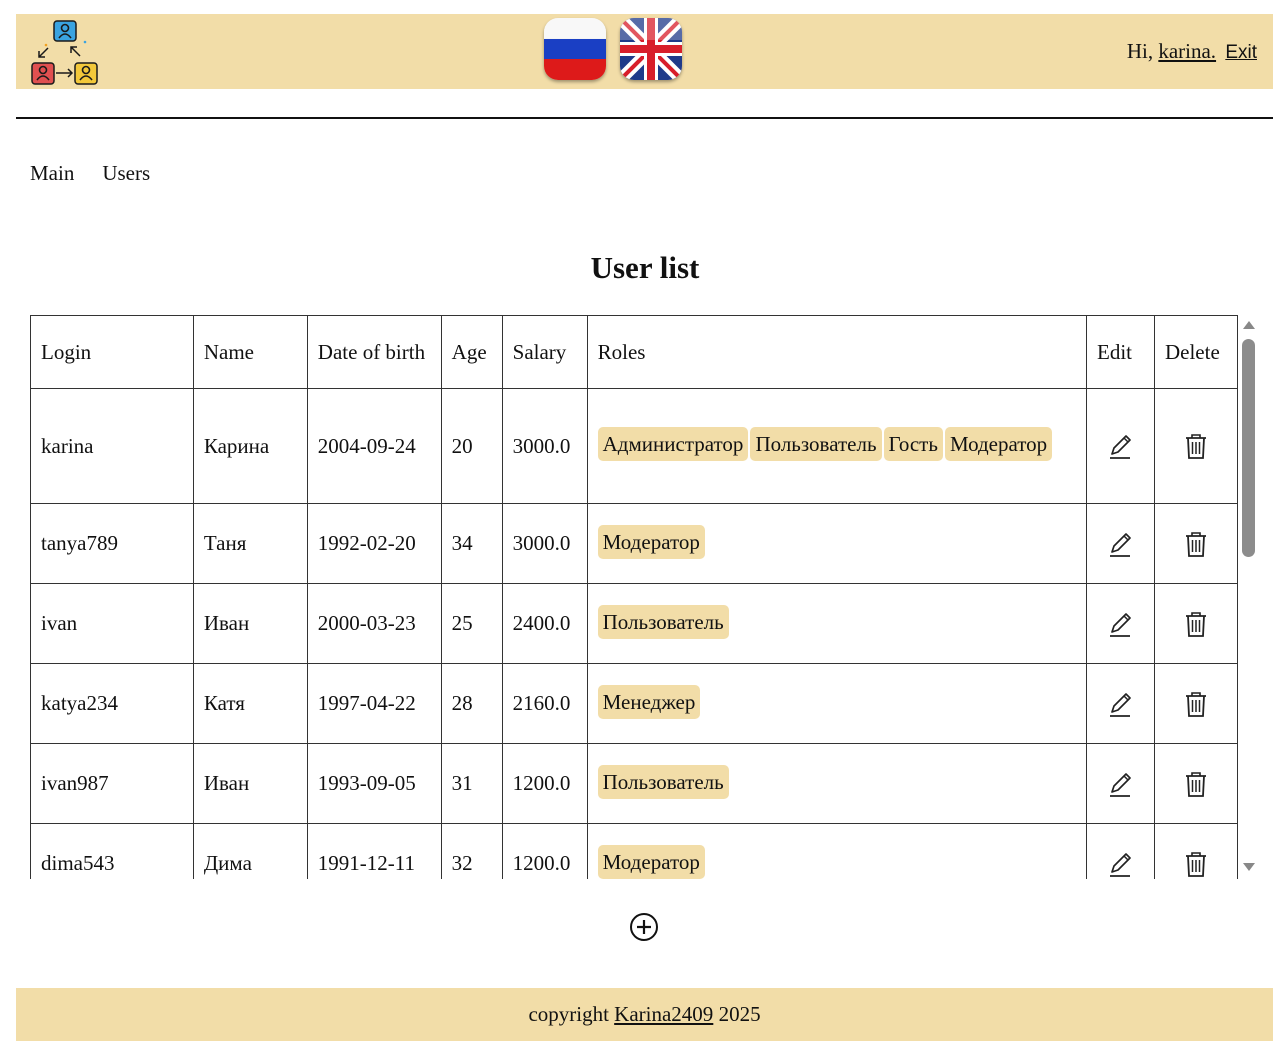 The height and width of the screenshot is (1059, 1280). I want to click on cell-age: 31, so click(471, 783).